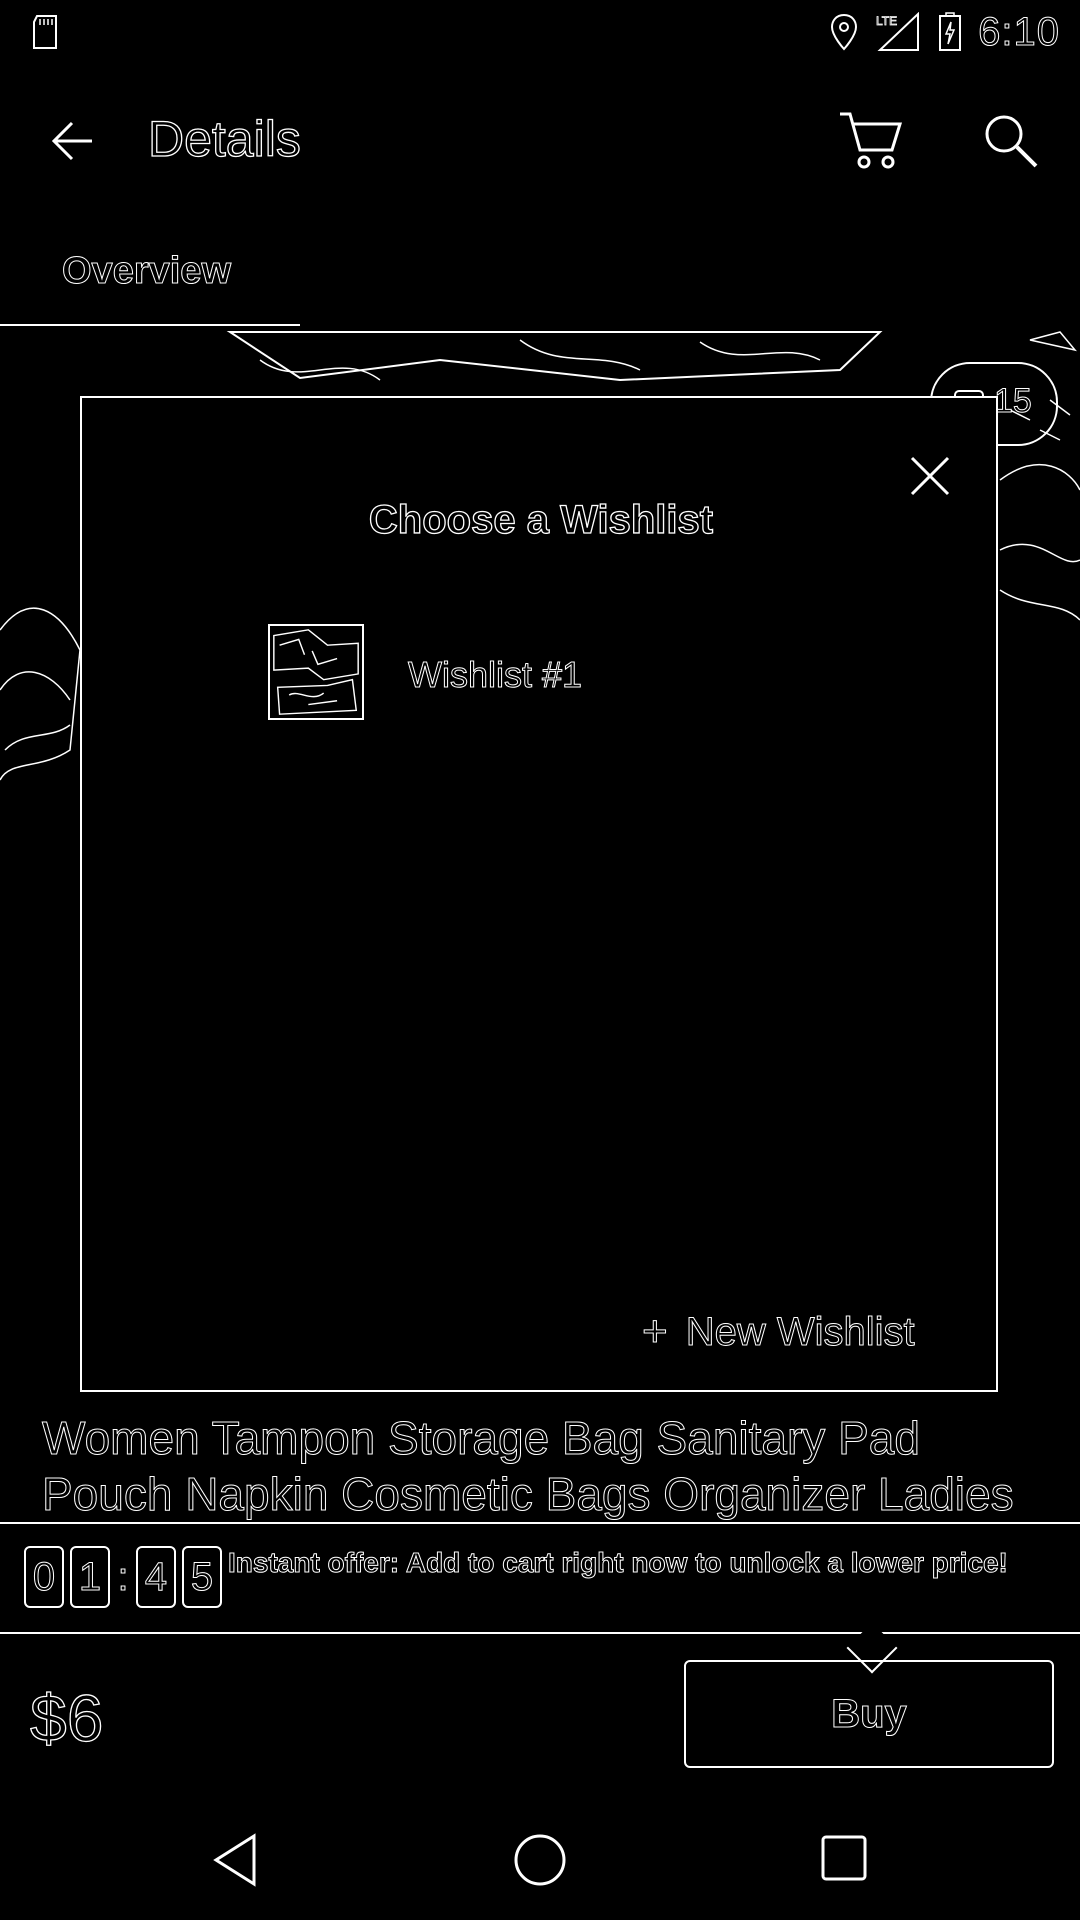  Describe the element at coordinates (540, 138) in the screenshot. I see `app-bar: Details` at that location.